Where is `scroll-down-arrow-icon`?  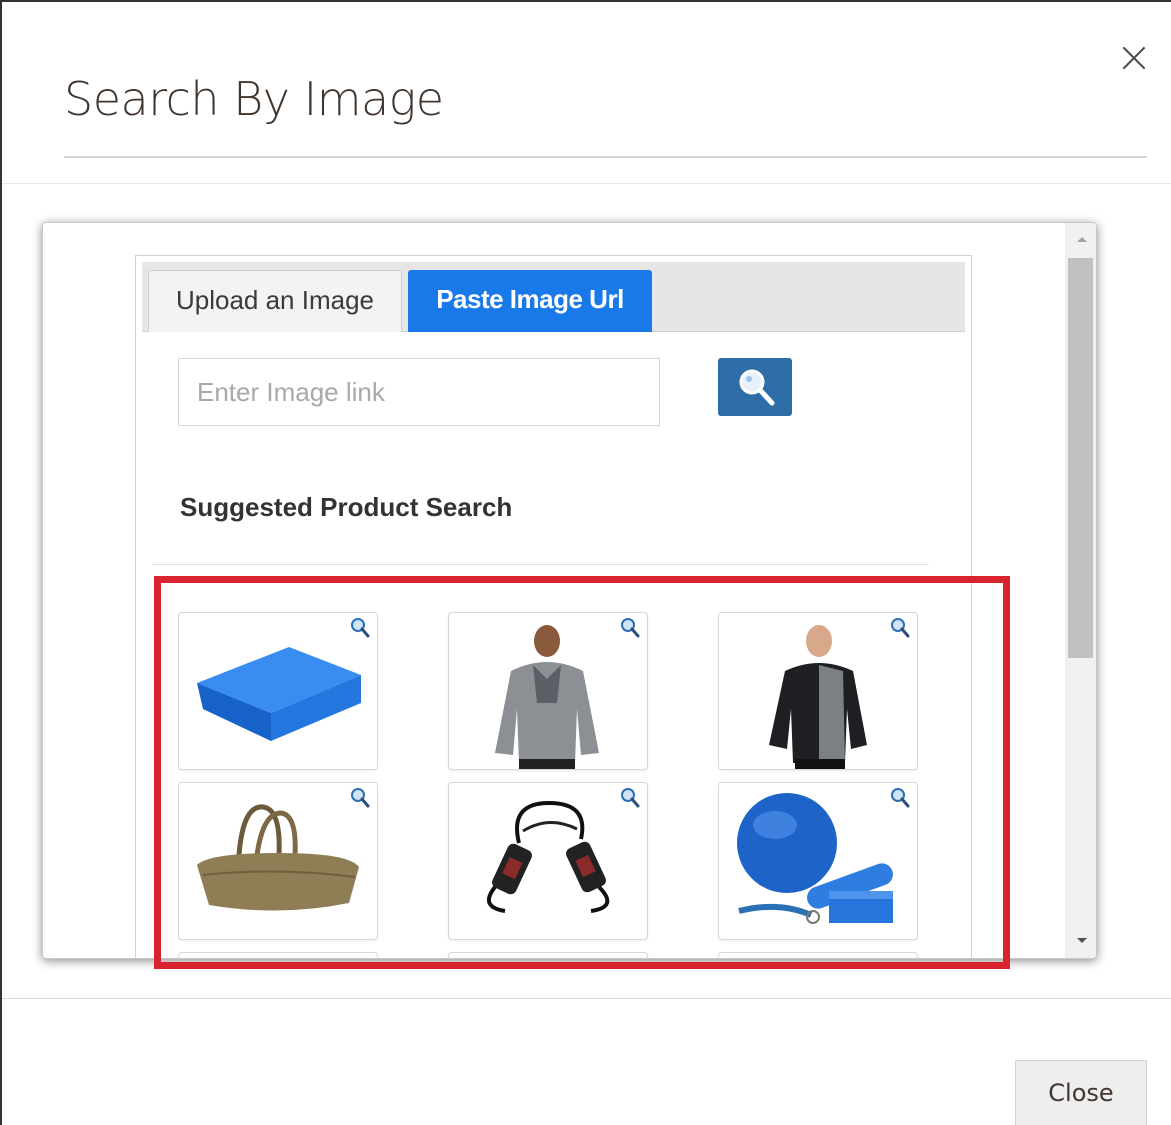
scroll-down-arrow-icon is located at coordinates (1080, 941).